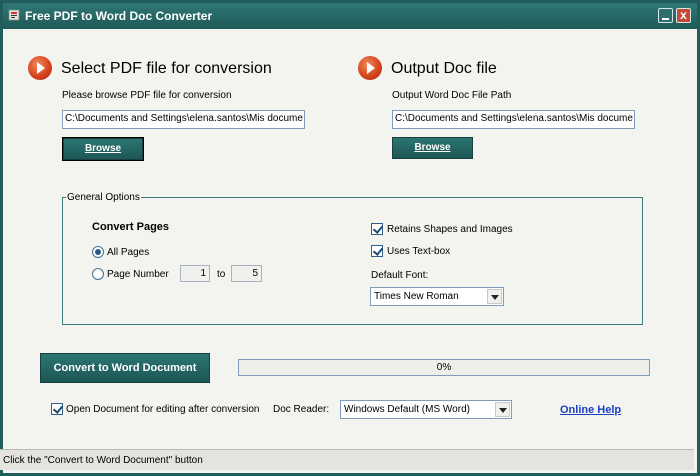 Image resolution: width=700 pixels, height=476 pixels. I want to click on window-title: Free PDF to Word Doc Converter, so click(119, 16).